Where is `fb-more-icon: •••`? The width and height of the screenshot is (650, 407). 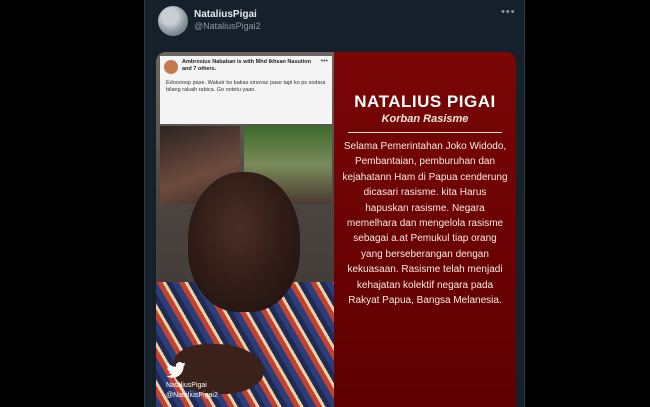
fb-more-icon: ••• is located at coordinates (324, 61).